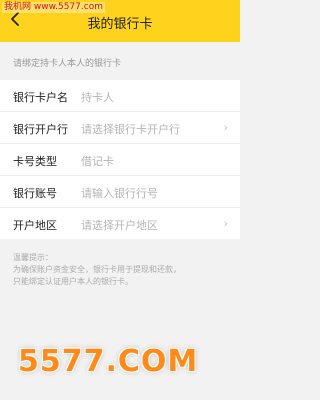  Describe the element at coordinates (97, 161) in the screenshot. I see `card-type-value: 借记卡` at that location.